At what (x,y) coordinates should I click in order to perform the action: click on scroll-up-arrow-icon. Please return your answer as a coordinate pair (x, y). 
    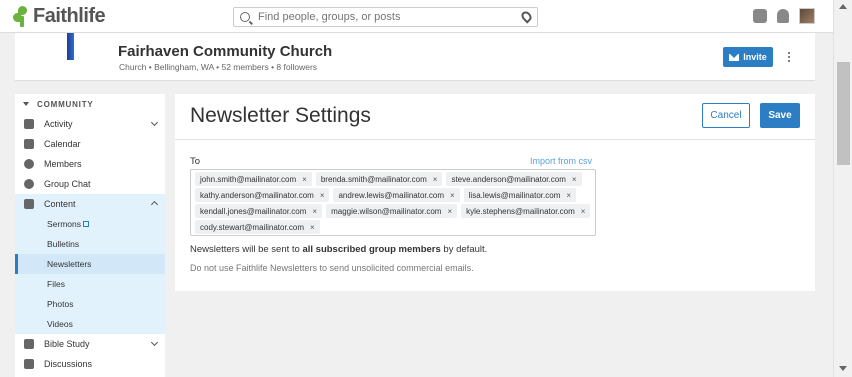
    Looking at the image, I should click on (843, 6).